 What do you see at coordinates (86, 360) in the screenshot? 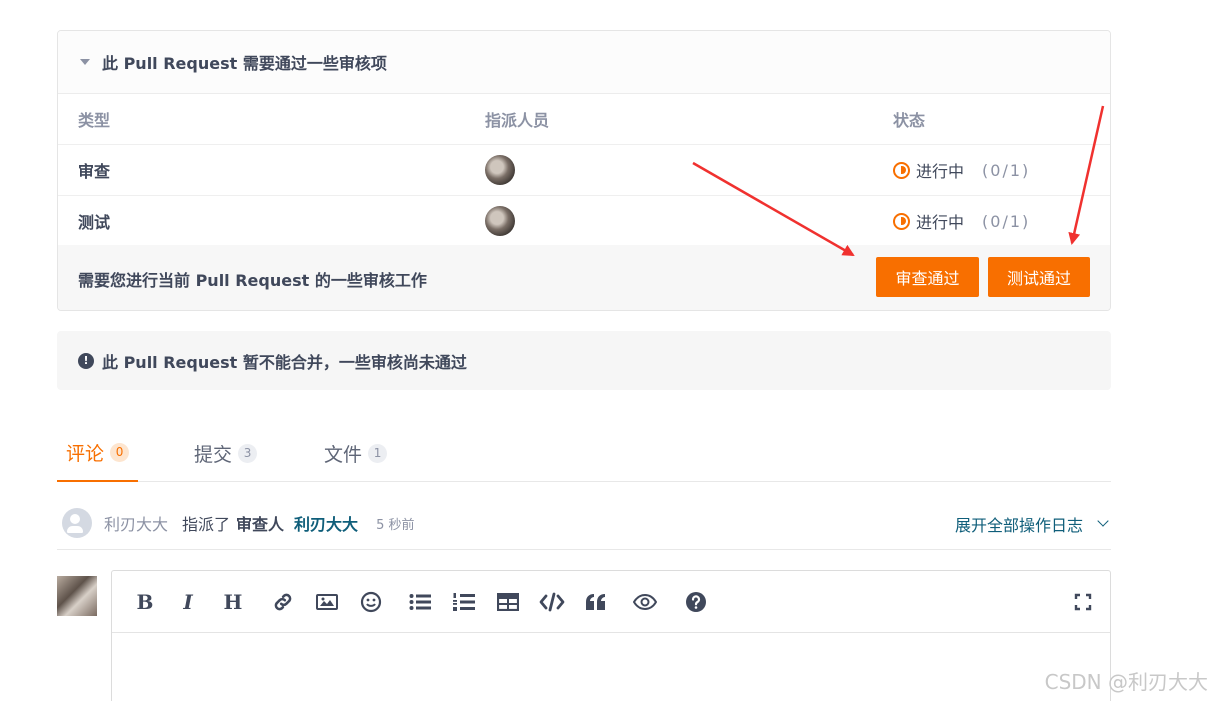
I see `exclamation-circle-icon: !` at bounding box center [86, 360].